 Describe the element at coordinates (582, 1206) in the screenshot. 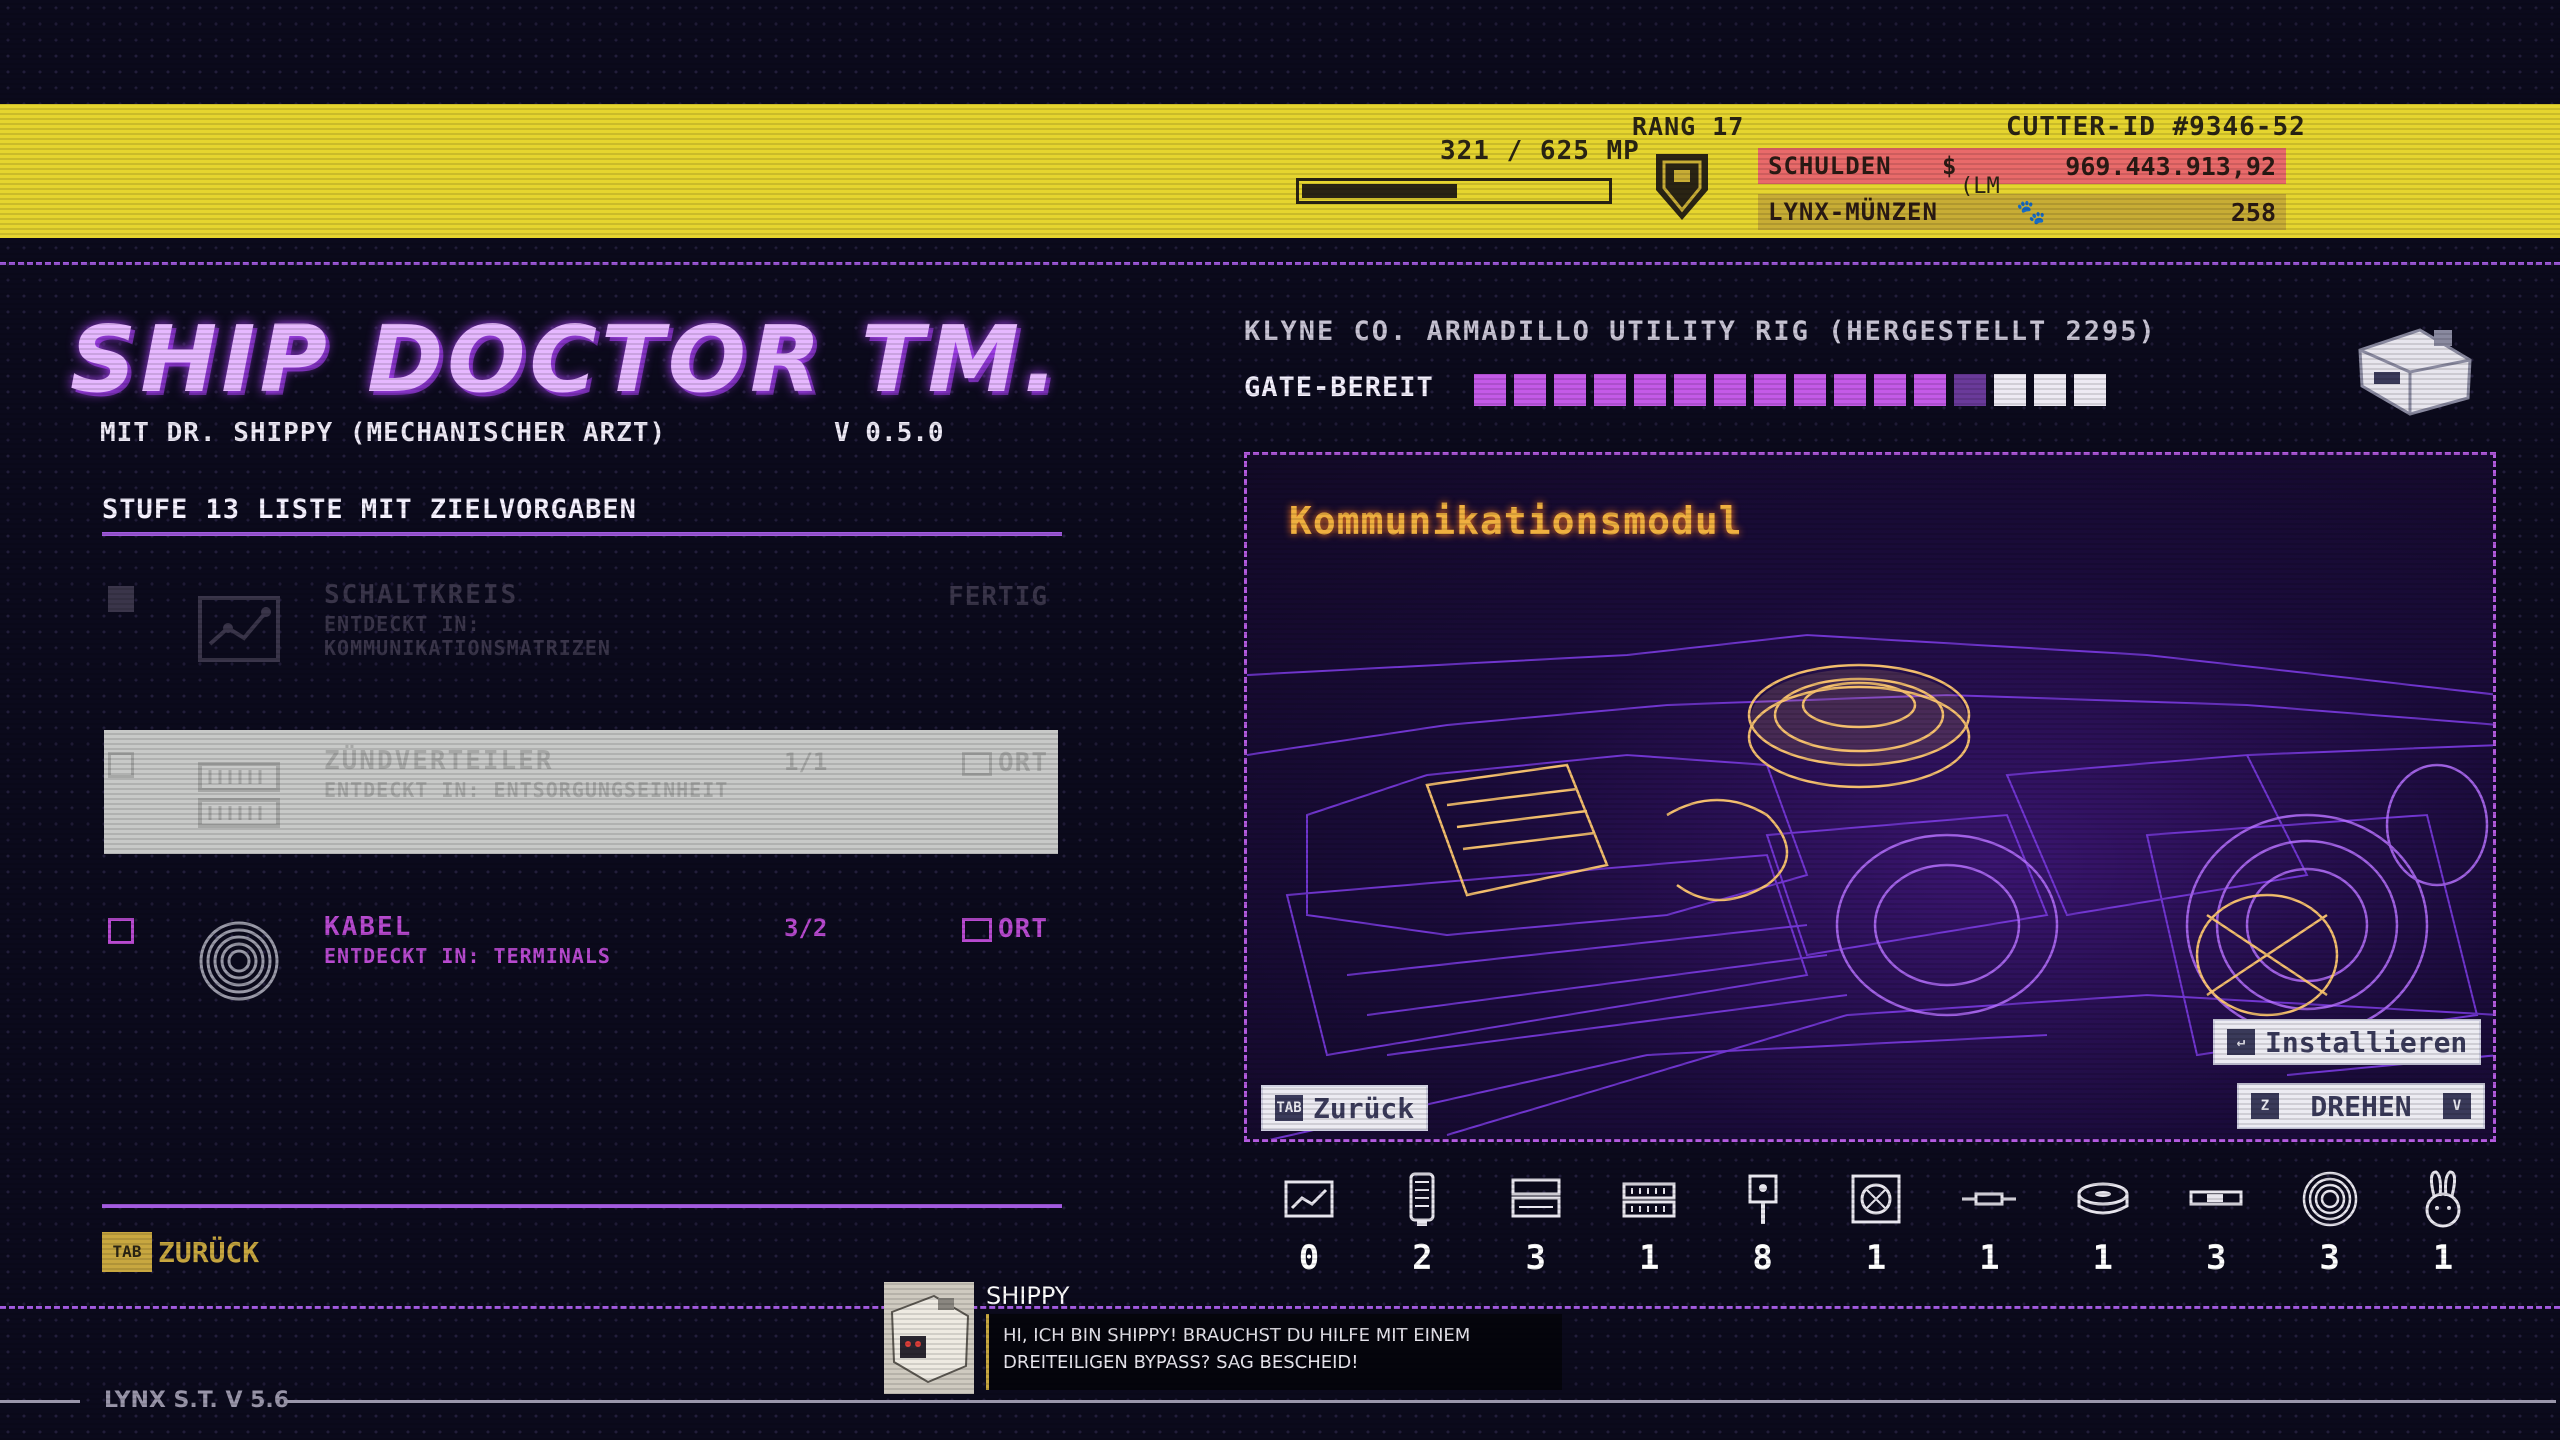

I see `objectives-bottom-divider` at that location.